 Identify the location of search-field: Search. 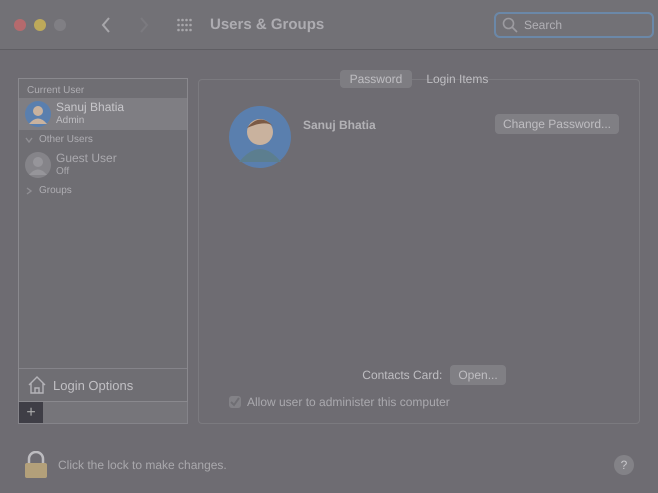
(574, 25).